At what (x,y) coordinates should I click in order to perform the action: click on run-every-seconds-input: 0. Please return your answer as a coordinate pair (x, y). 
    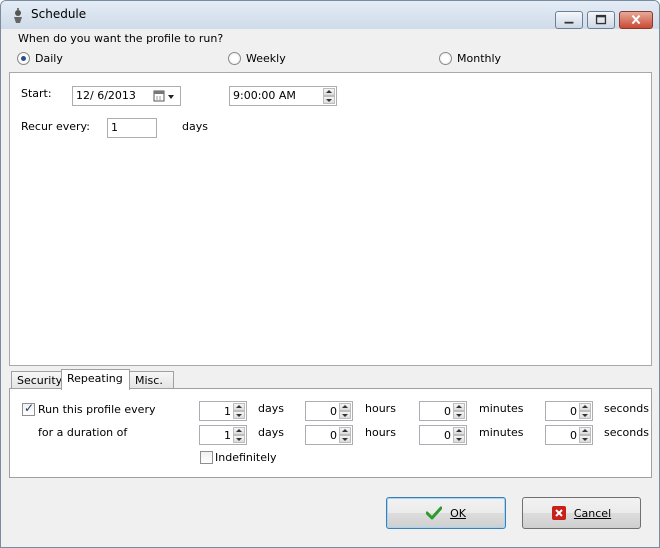
    Looking at the image, I should click on (569, 411).